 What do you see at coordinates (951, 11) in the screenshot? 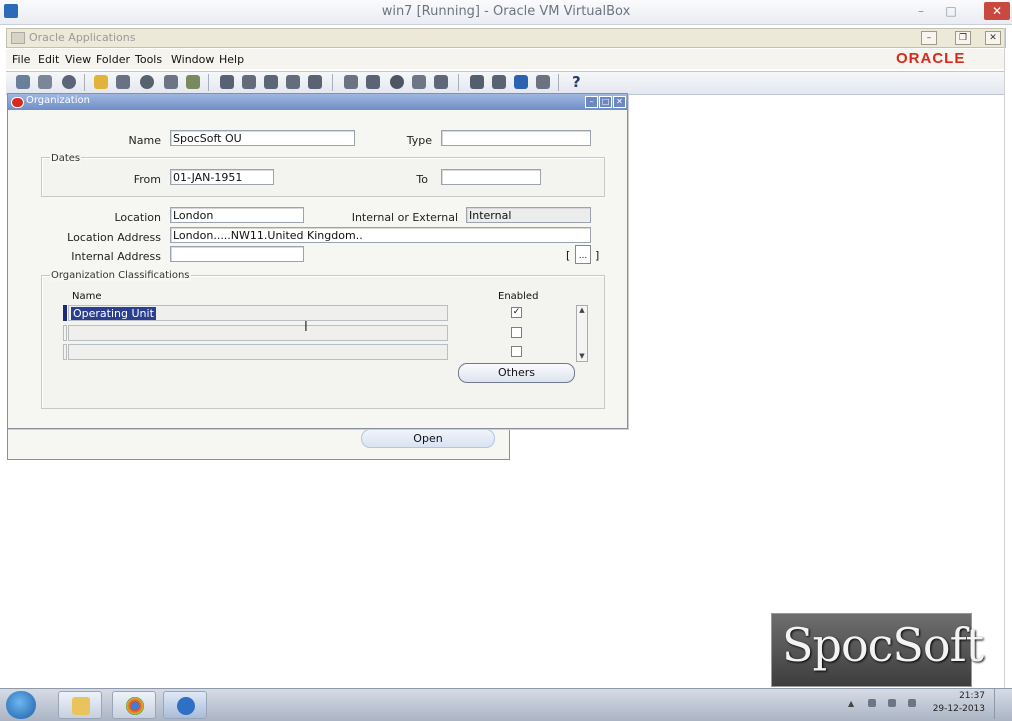
I see `host-maximize-button: □` at bounding box center [951, 11].